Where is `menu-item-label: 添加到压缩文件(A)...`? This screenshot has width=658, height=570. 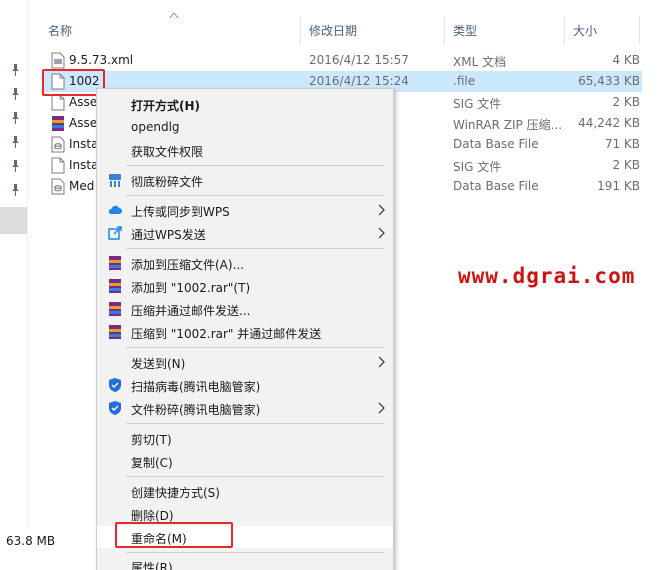
menu-item-label: 添加到压缩文件(A)... is located at coordinates (188, 265).